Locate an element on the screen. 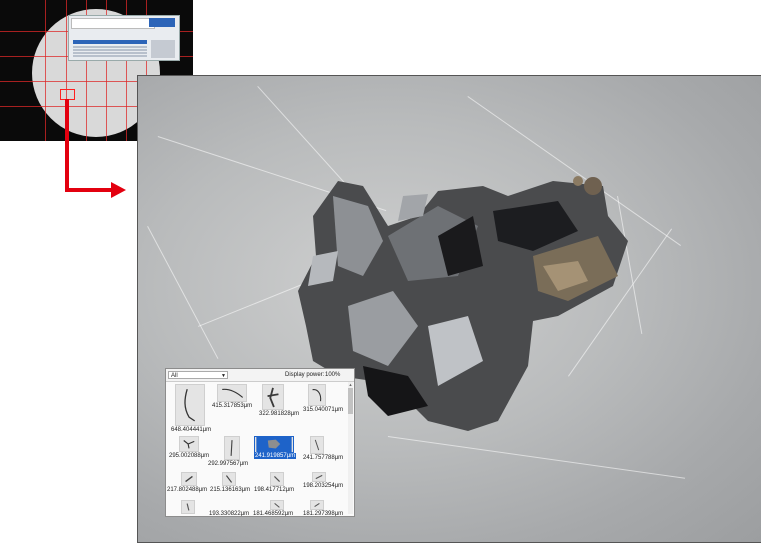 The height and width of the screenshot is (543, 761). particle-size-label: 181.468592μm is located at coordinates (273, 514).